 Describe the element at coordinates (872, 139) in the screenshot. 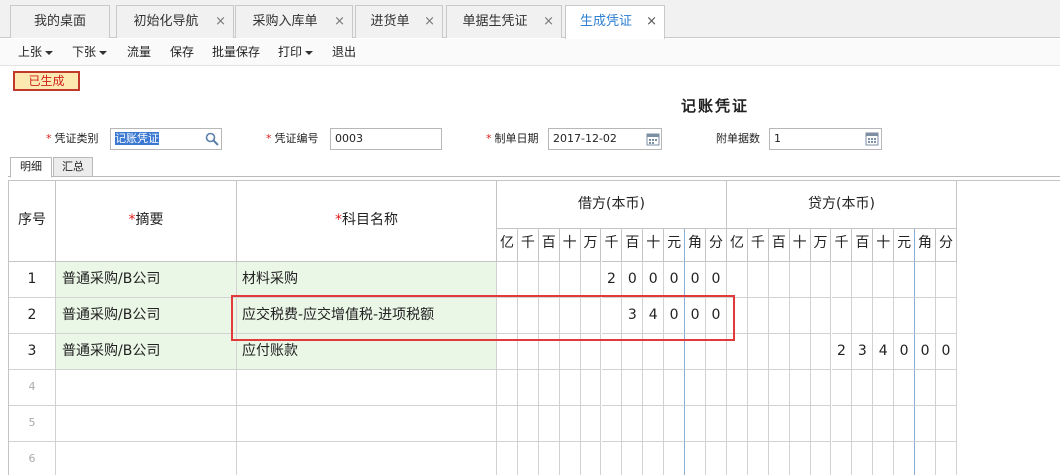

I see `calculator-icon` at that location.